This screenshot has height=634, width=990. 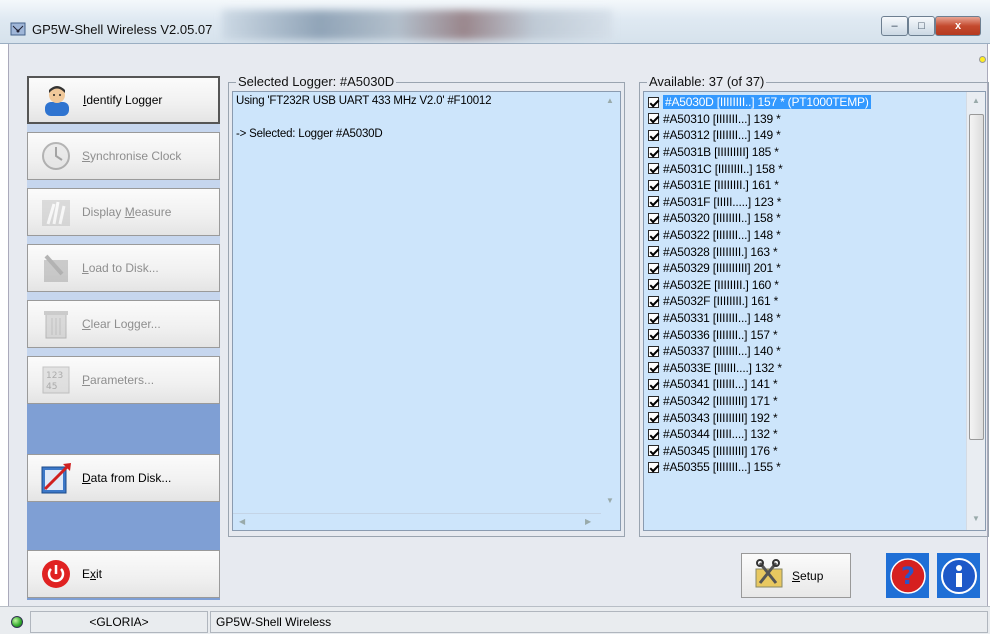 What do you see at coordinates (769, 575) in the screenshot?
I see `tools-icon` at bounding box center [769, 575].